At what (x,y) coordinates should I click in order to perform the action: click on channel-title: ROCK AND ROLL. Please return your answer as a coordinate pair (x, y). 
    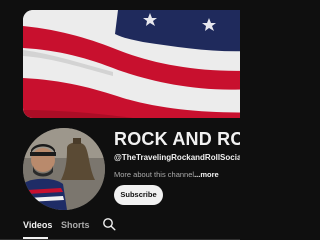
    Looking at the image, I should click on (177, 139).